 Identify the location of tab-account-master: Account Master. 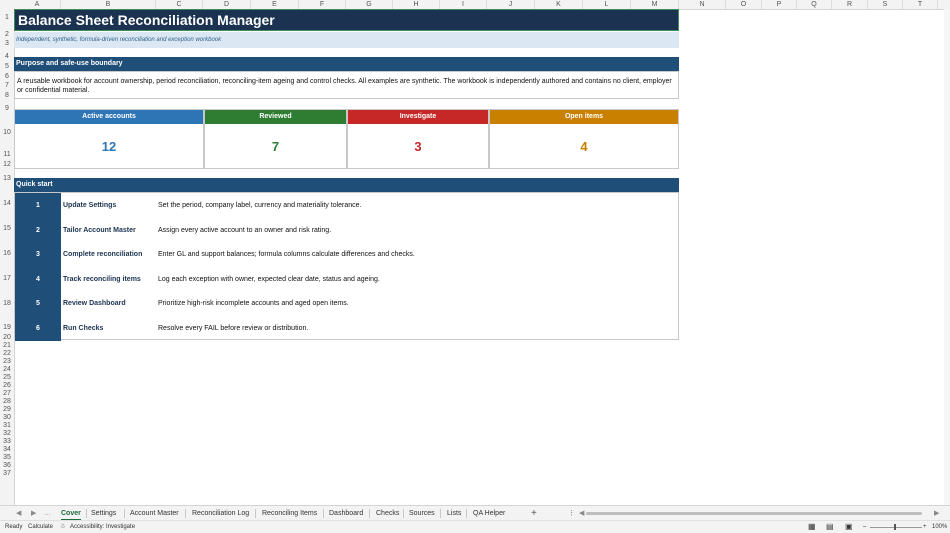
(154, 513).